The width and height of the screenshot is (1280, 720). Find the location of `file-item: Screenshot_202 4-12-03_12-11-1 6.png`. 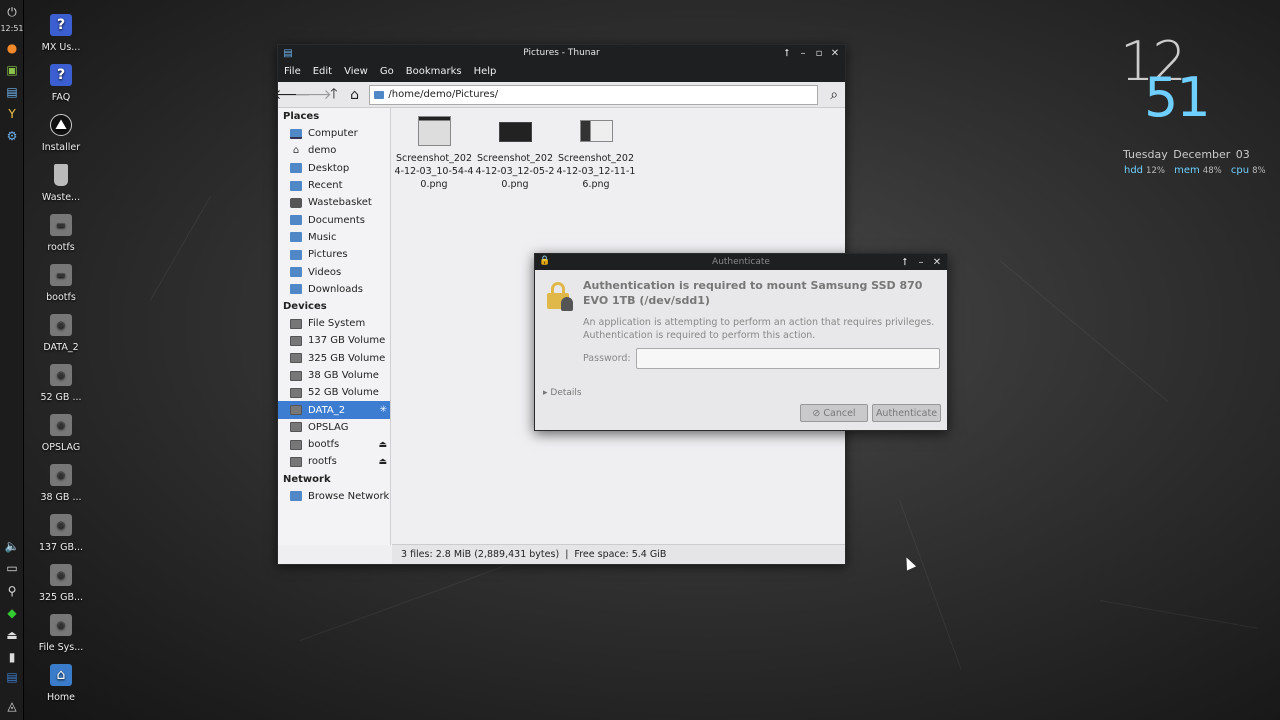

file-item: Screenshot_202 4-12-03_12-11-1 6.png is located at coordinates (596, 153).